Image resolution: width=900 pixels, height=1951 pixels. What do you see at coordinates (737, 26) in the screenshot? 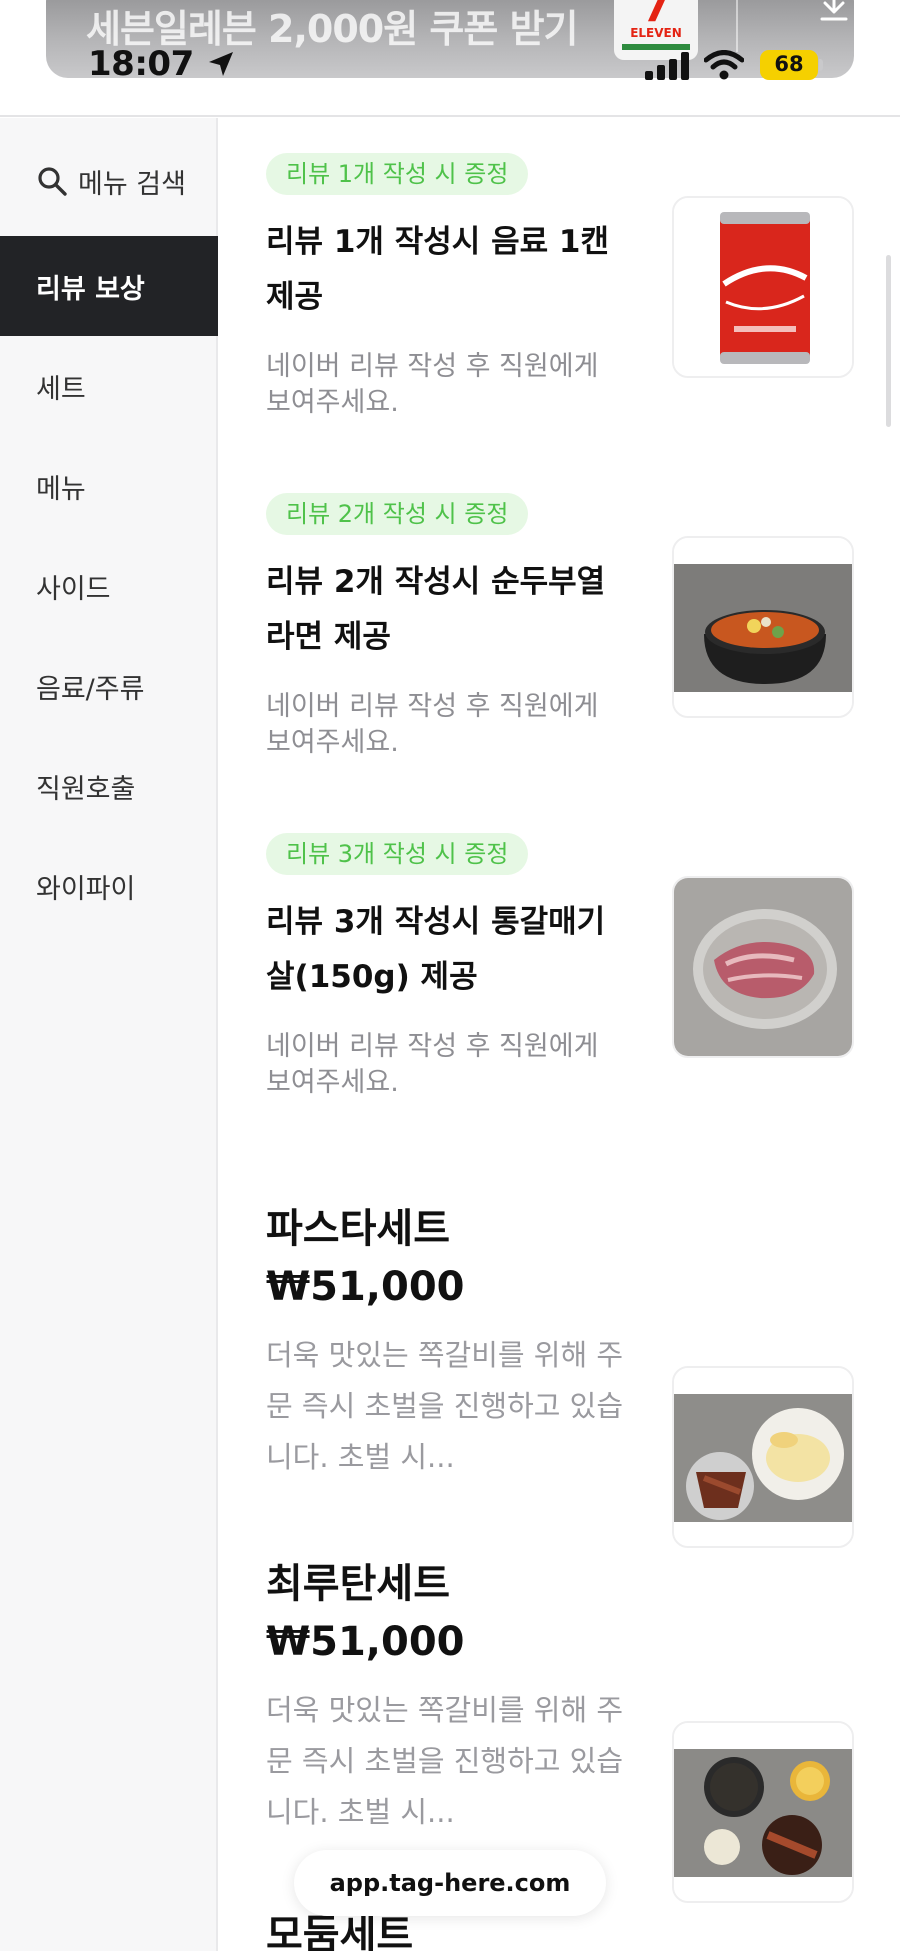
I see `banner-divider` at bounding box center [737, 26].